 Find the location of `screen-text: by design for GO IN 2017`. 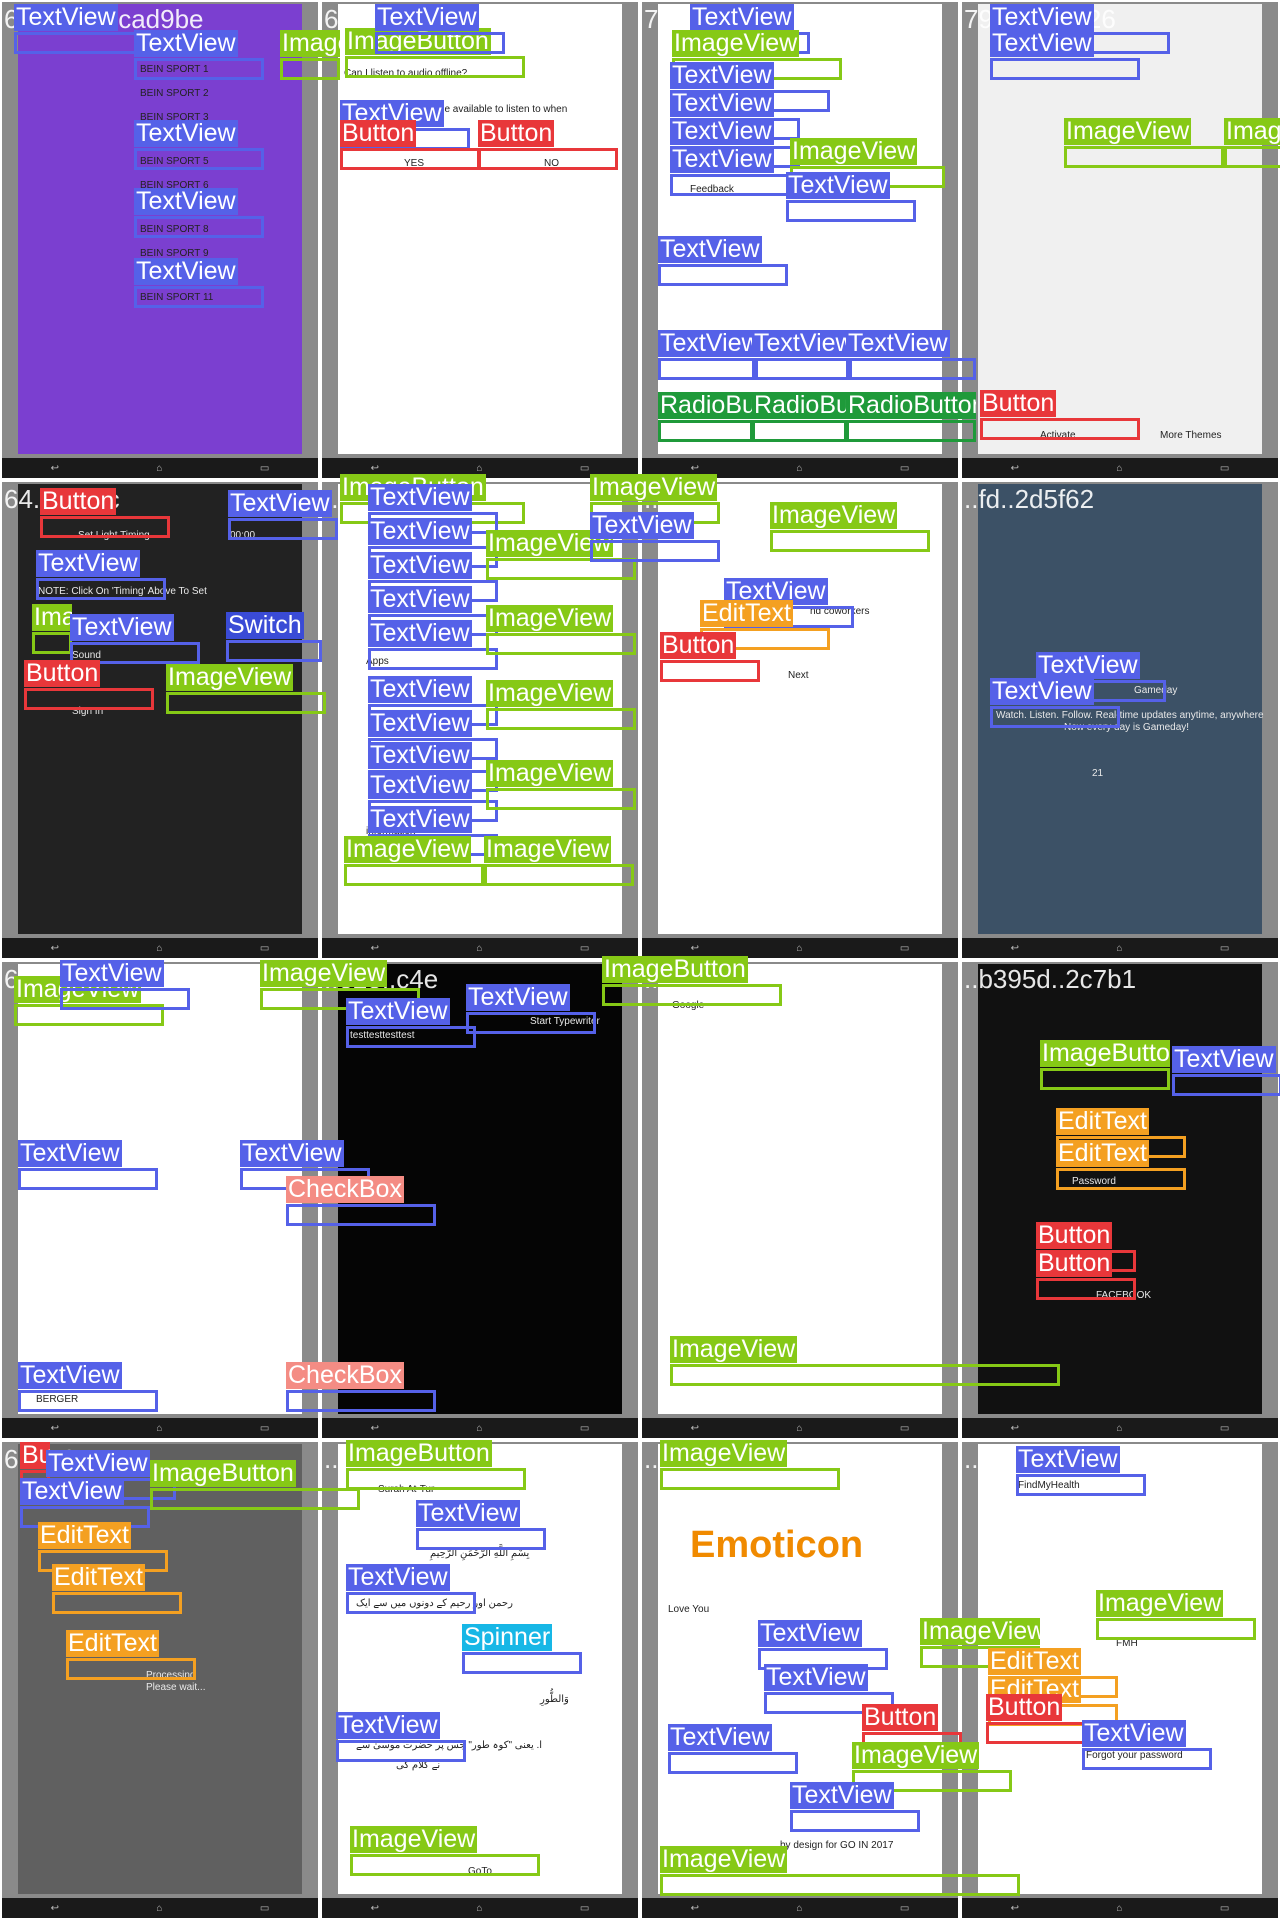

screen-text: by design for GO IN 2017 is located at coordinates (837, 1845).